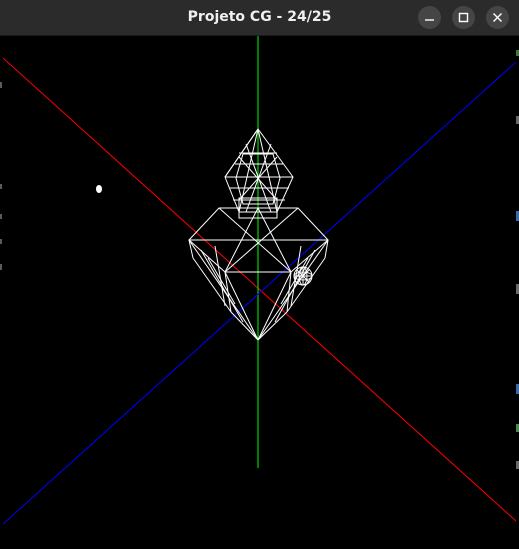 The image size is (519, 549). I want to click on particle-point, so click(99, 189).